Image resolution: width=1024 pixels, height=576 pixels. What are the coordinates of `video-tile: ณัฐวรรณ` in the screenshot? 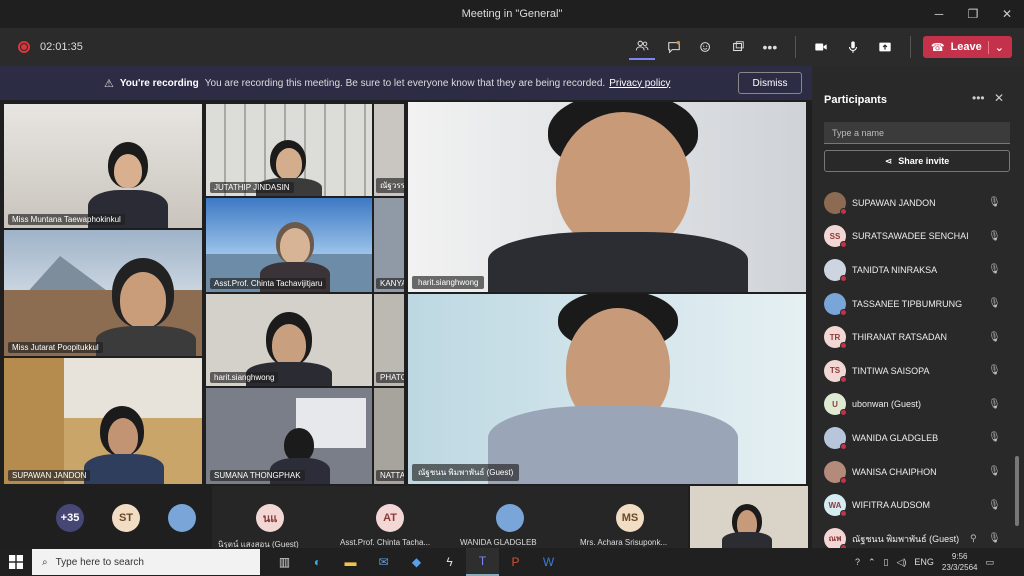 It's located at (389, 150).